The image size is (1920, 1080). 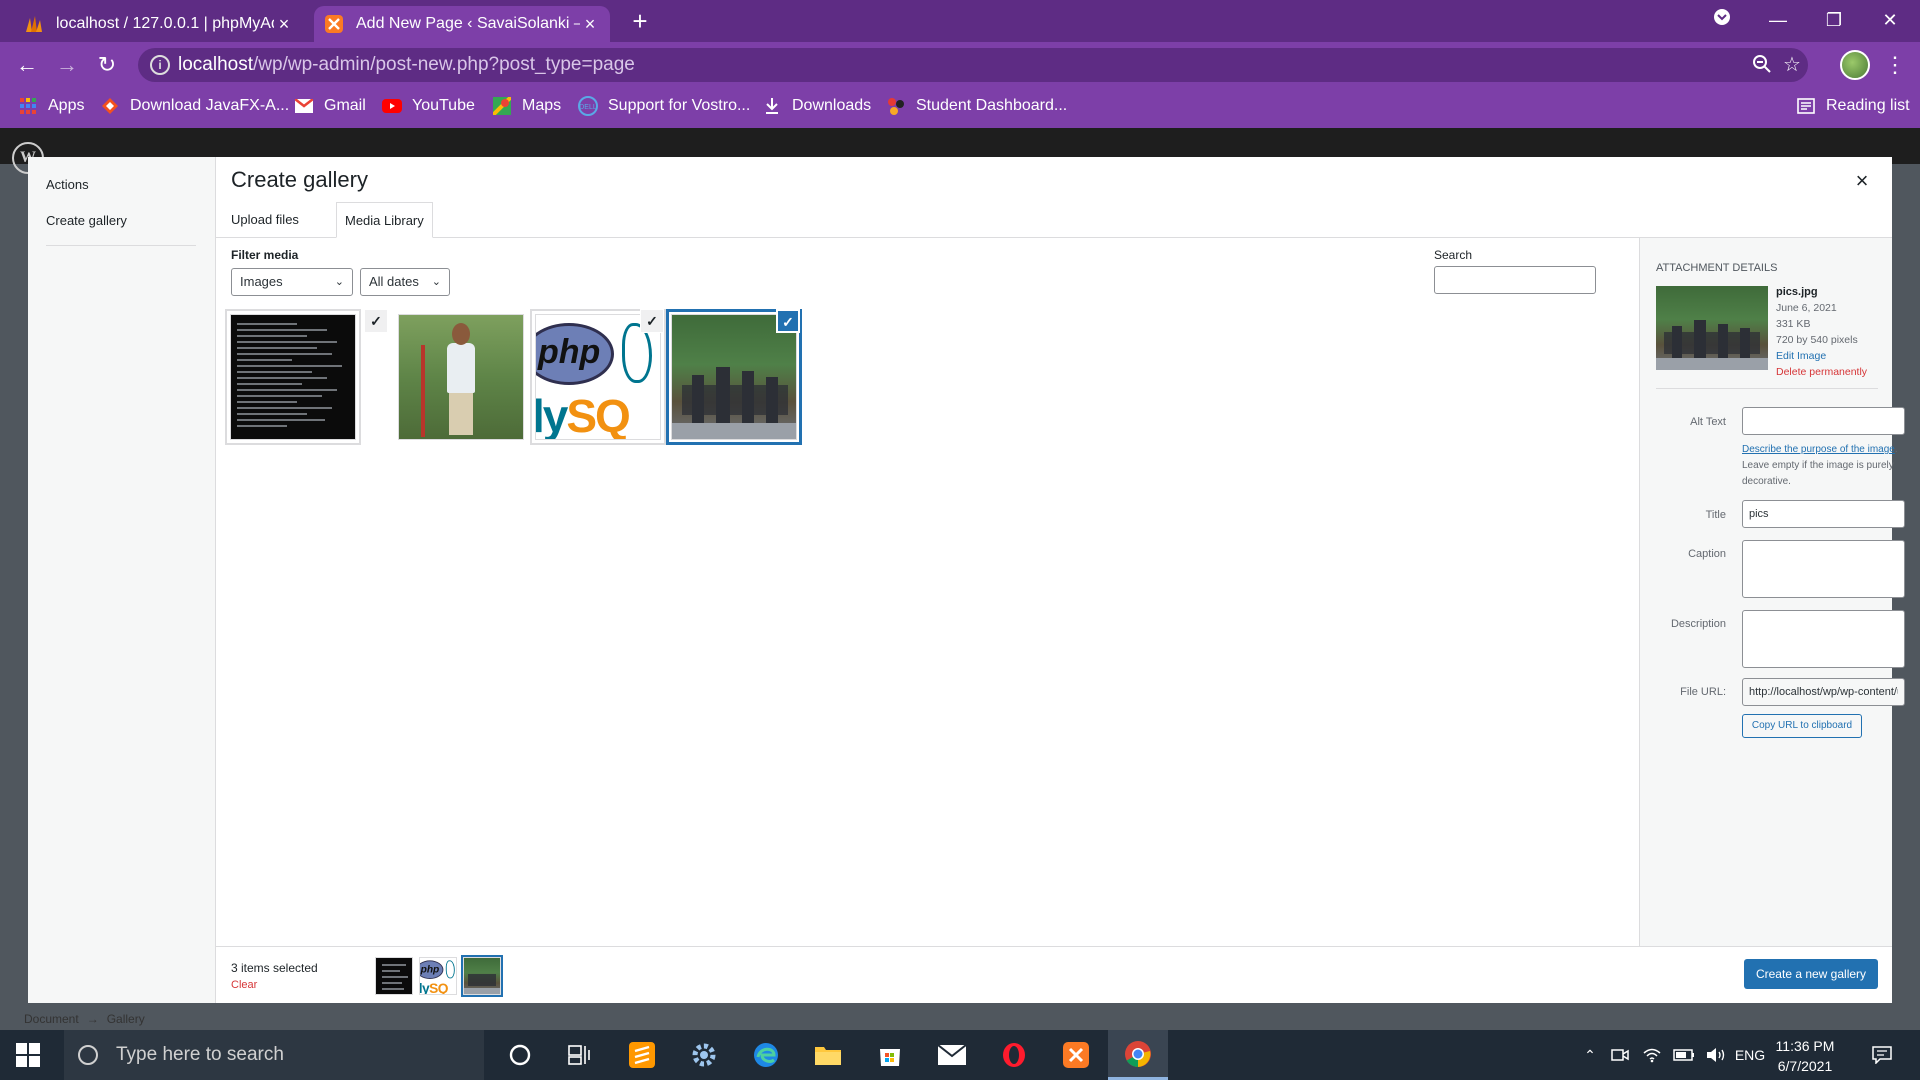 What do you see at coordinates (640, 22) in the screenshot?
I see `new-tab-button: +` at bounding box center [640, 22].